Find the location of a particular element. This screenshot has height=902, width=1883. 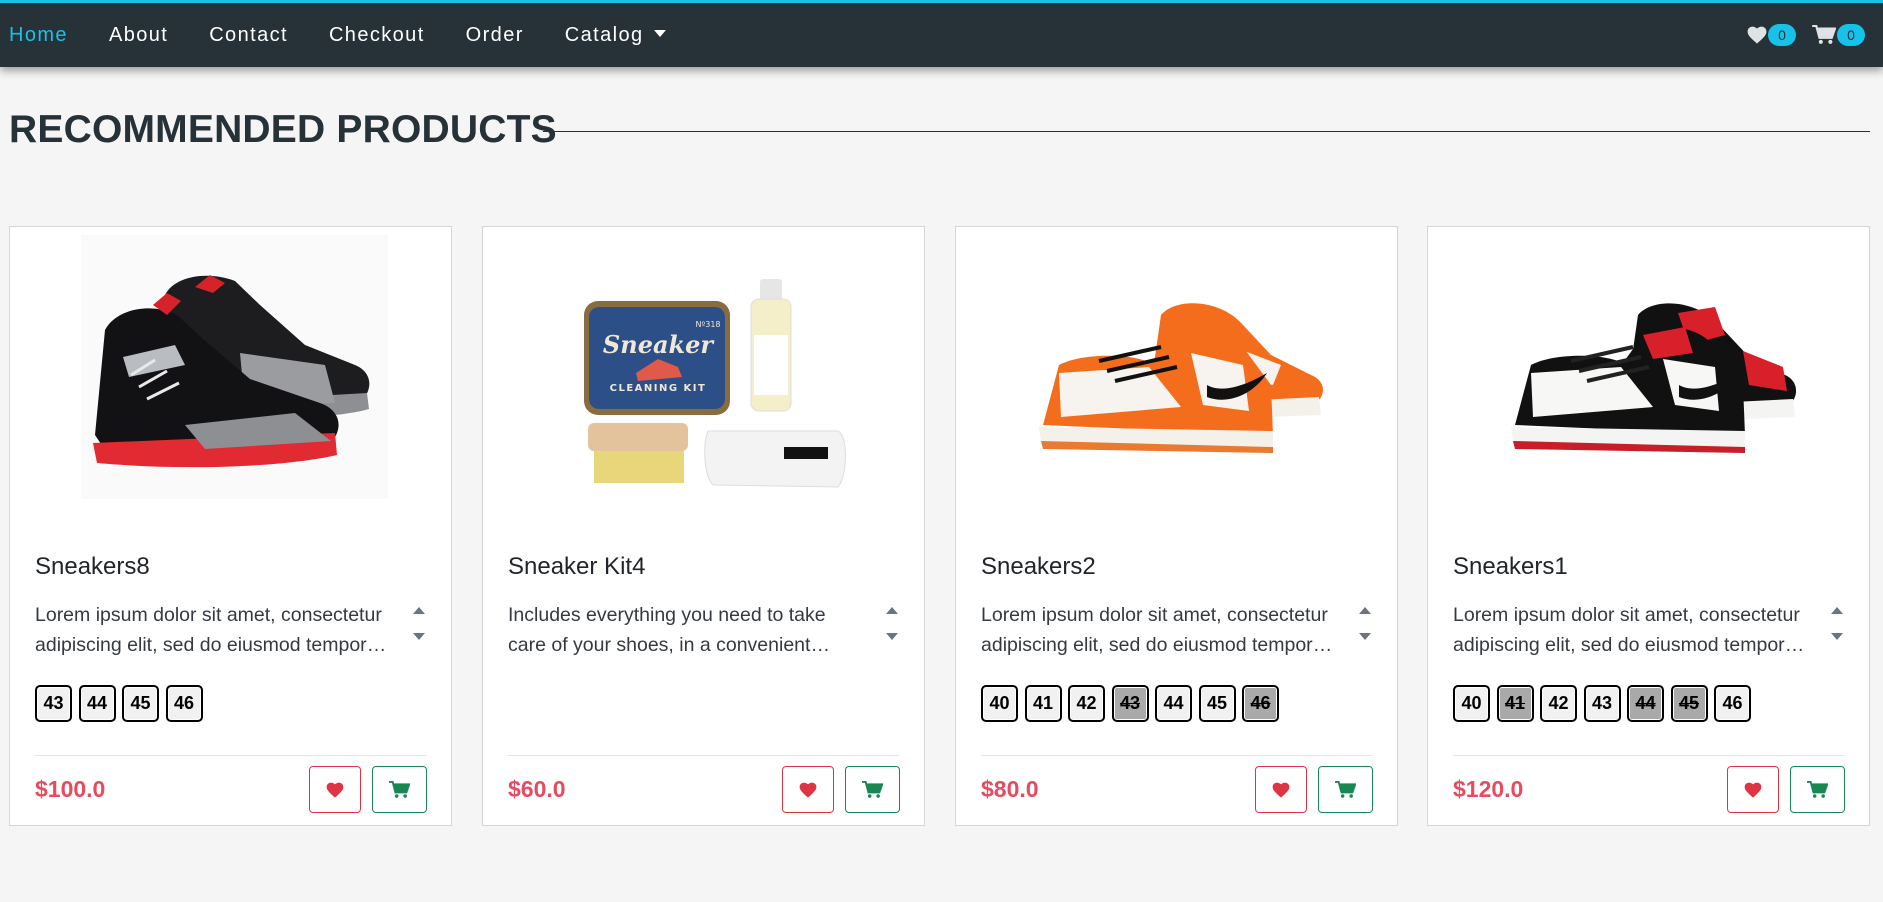

product-title: Sneakers8 is located at coordinates (92, 566).